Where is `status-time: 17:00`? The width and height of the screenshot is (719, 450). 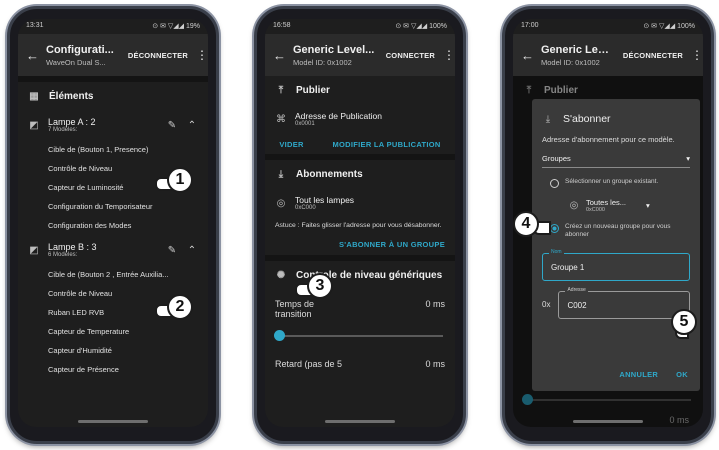 status-time: 17:00 is located at coordinates (530, 25).